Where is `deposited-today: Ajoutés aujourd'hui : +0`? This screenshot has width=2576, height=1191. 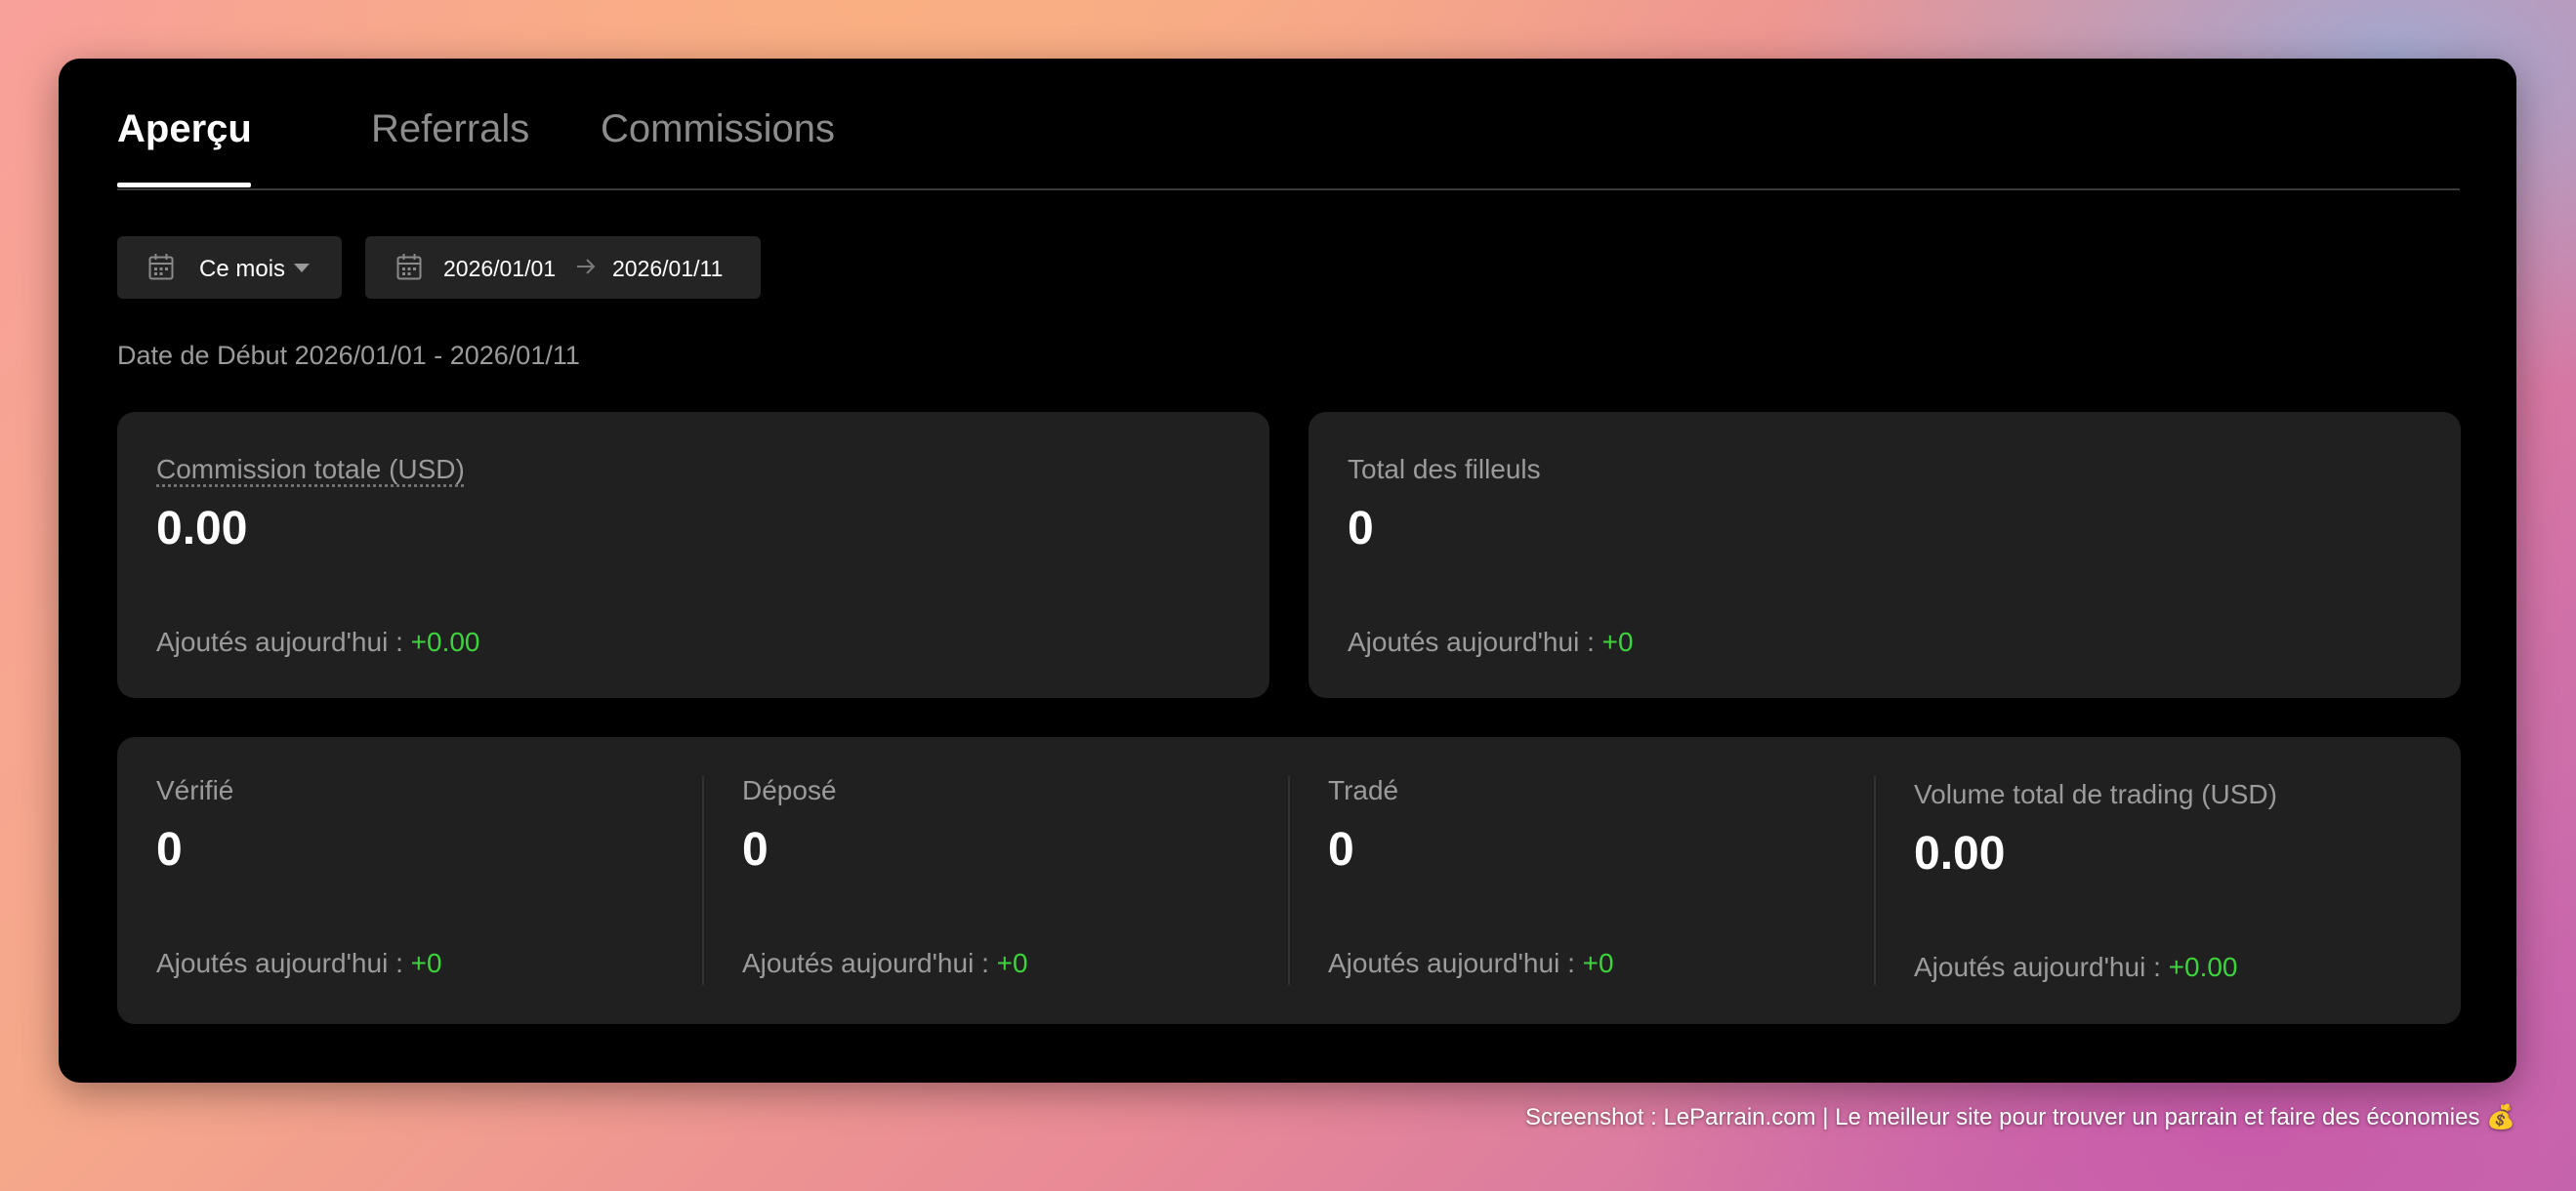
deposited-today: Ajoutés aujourd'hui : +0 is located at coordinates (885, 963).